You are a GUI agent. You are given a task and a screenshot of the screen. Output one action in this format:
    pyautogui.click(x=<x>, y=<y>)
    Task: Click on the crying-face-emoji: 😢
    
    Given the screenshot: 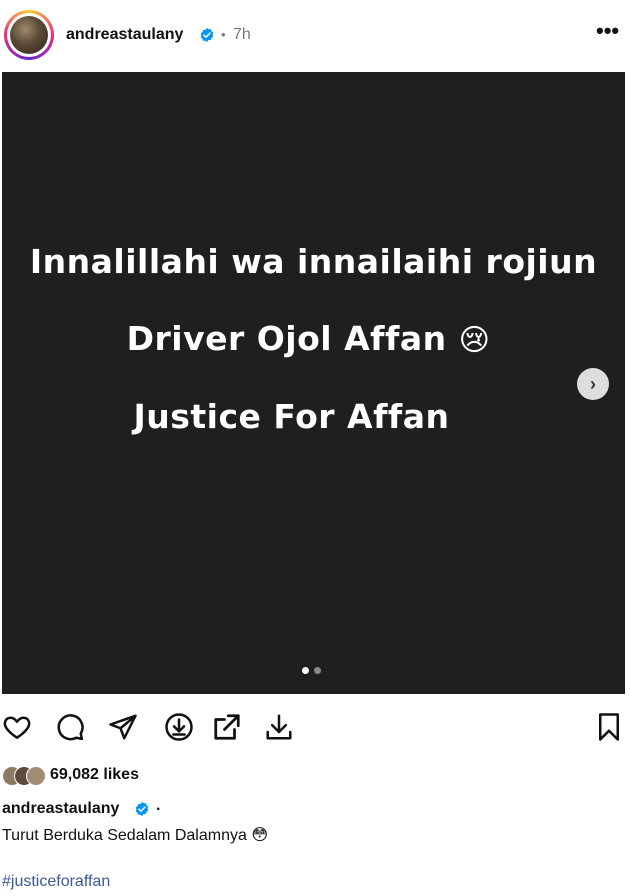 What is the action you would take?
    pyautogui.click(x=474, y=340)
    